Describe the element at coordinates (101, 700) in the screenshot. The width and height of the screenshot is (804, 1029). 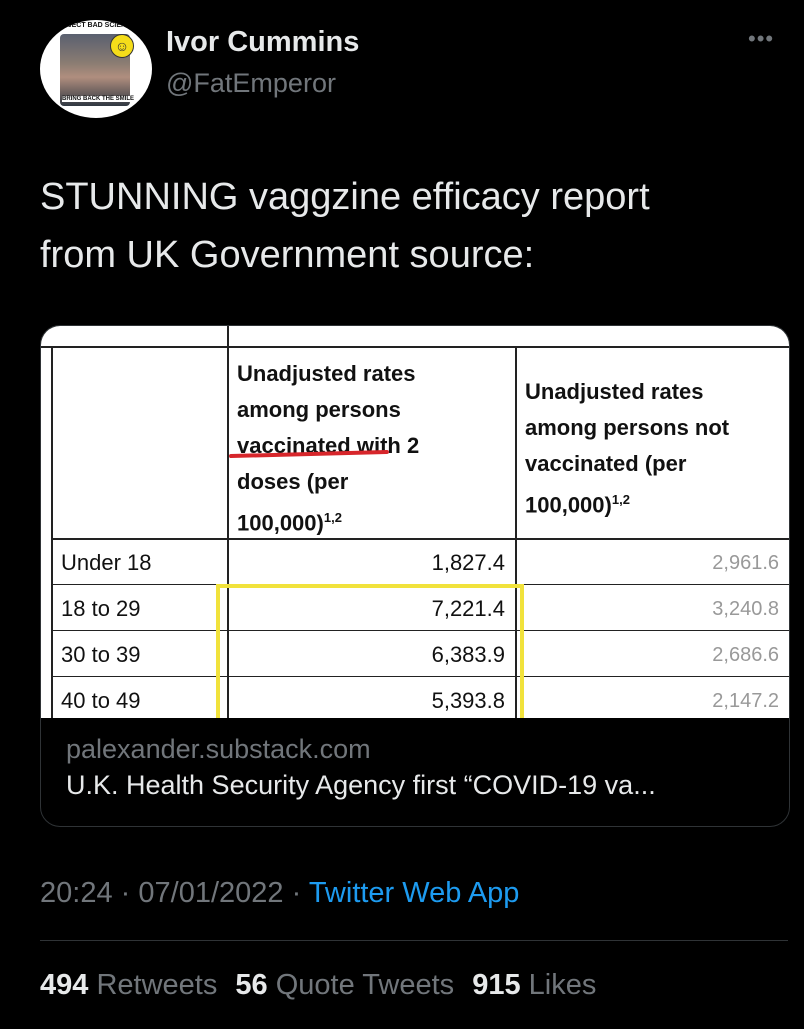
I see `table-row-label: 40 to 49` at that location.